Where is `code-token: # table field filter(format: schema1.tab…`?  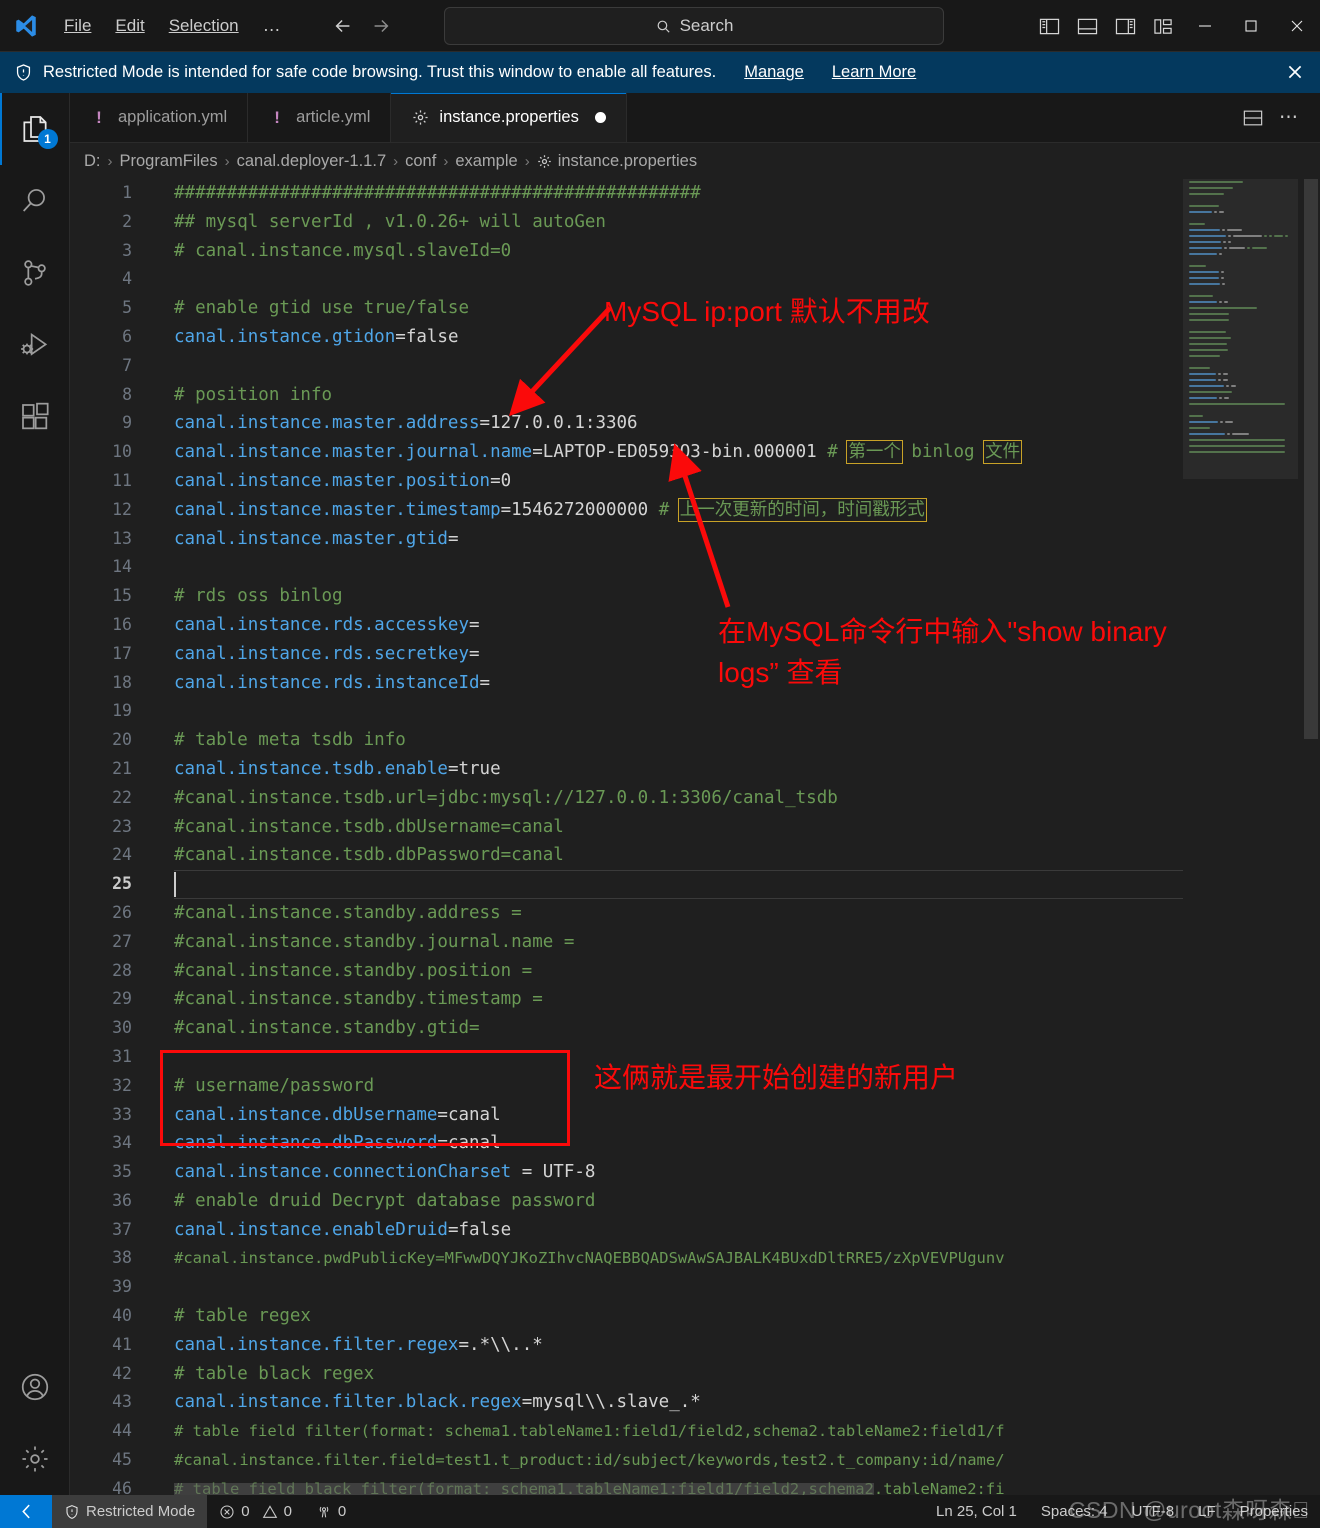
code-token: # table field filter(format: schema1.tab… is located at coordinates (589, 1431).